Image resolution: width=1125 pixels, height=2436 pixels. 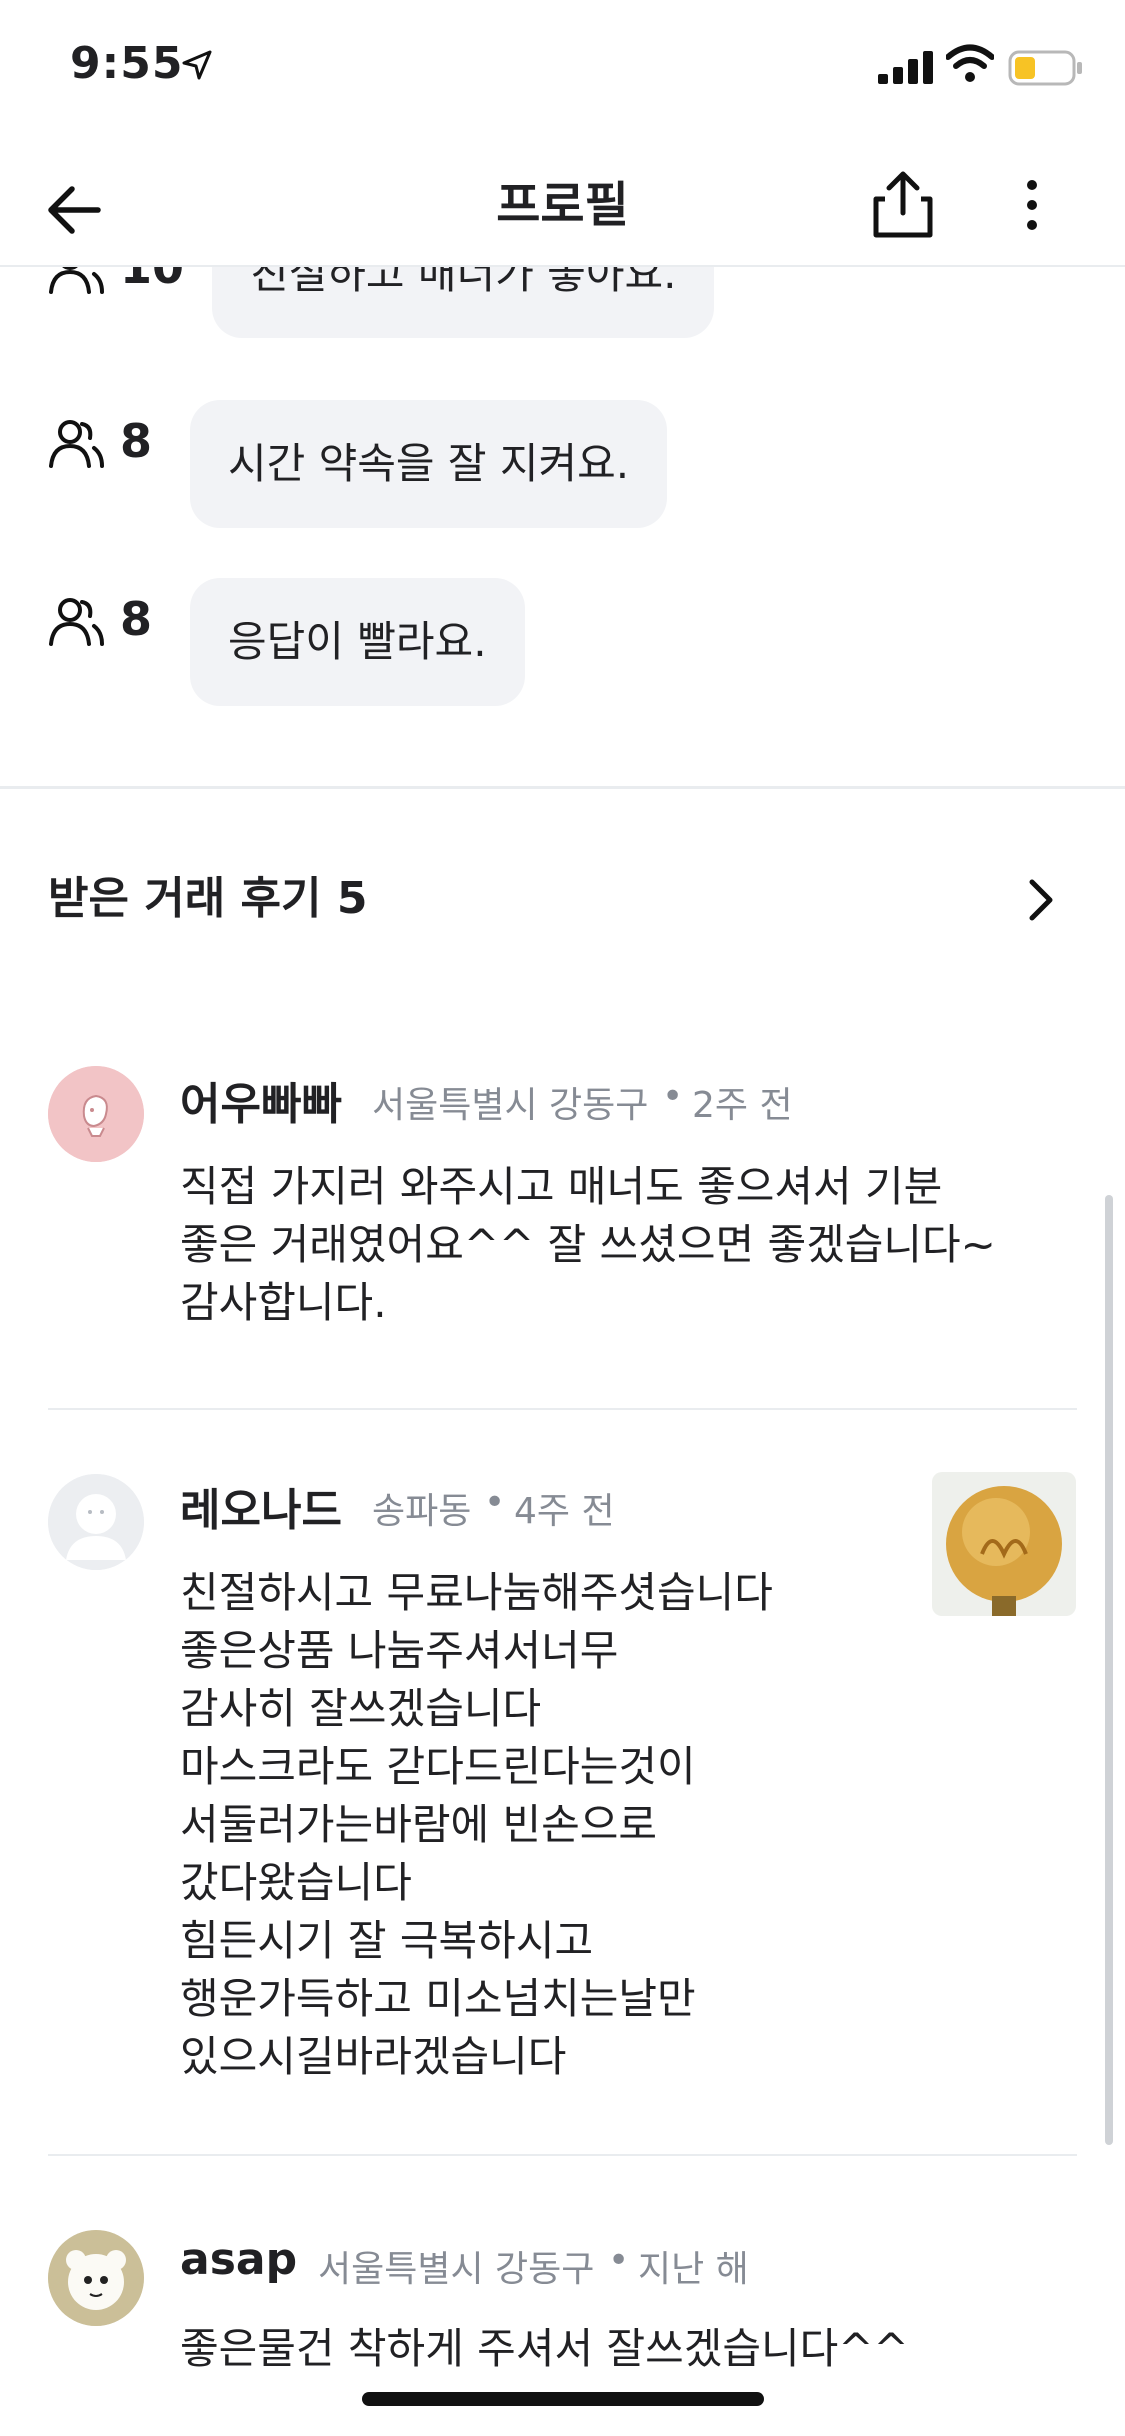 I want to click on share-icon, so click(x=903, y=205).